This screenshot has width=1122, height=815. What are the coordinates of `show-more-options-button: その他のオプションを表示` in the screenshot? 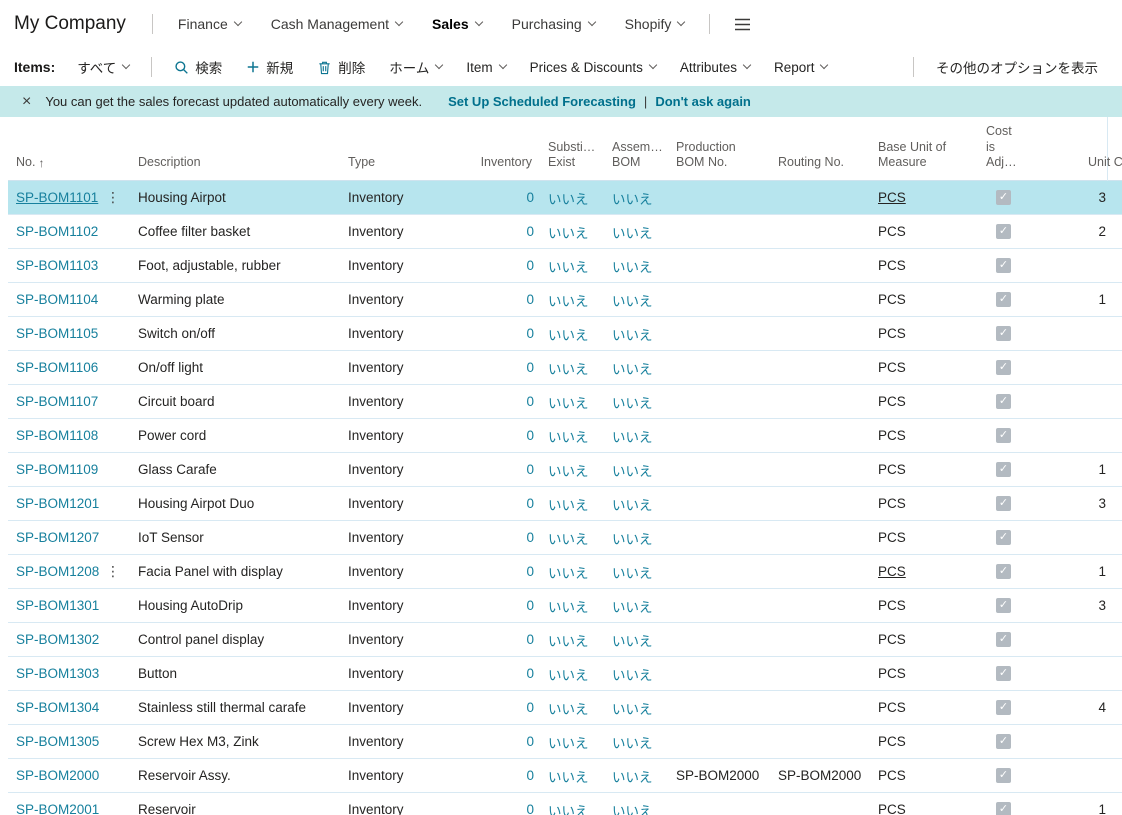 It's located at (1017, 67).